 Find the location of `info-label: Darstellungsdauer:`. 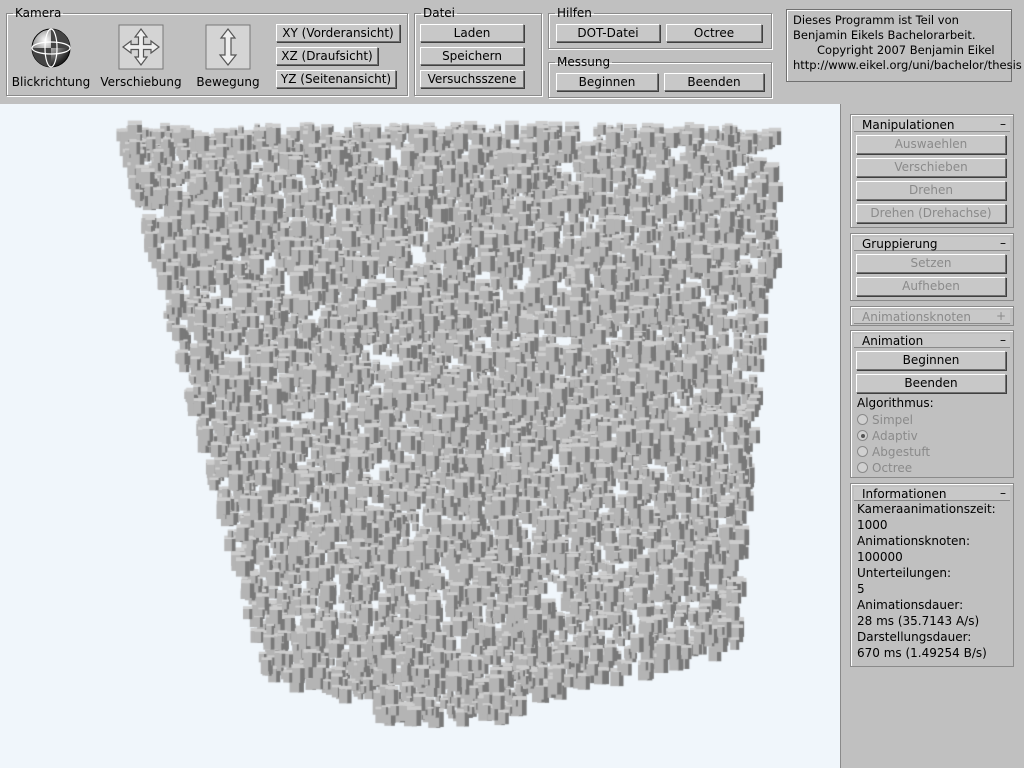

info-label: Darstellungsdauer: is located at coordinates (914, 637).